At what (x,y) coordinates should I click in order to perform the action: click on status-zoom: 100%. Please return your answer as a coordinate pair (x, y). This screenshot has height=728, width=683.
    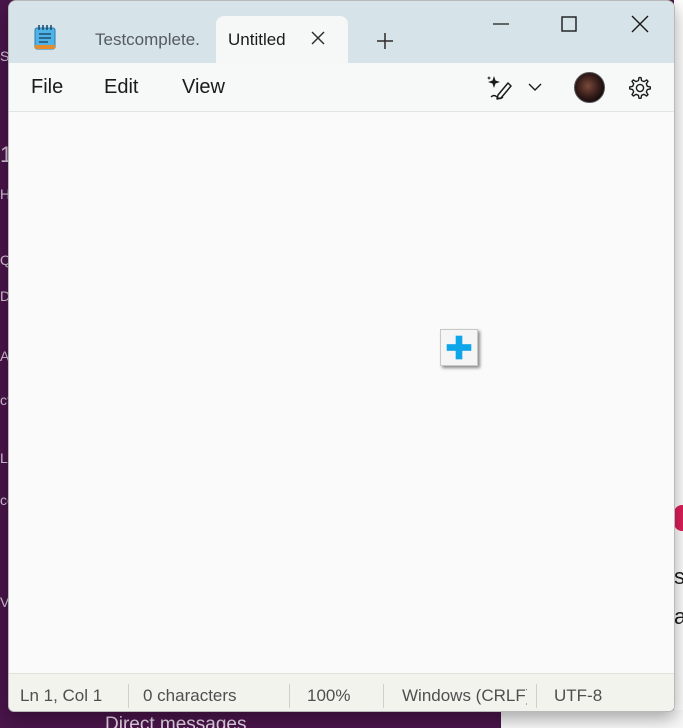
    Looking at the image, I should click on (337, 696).